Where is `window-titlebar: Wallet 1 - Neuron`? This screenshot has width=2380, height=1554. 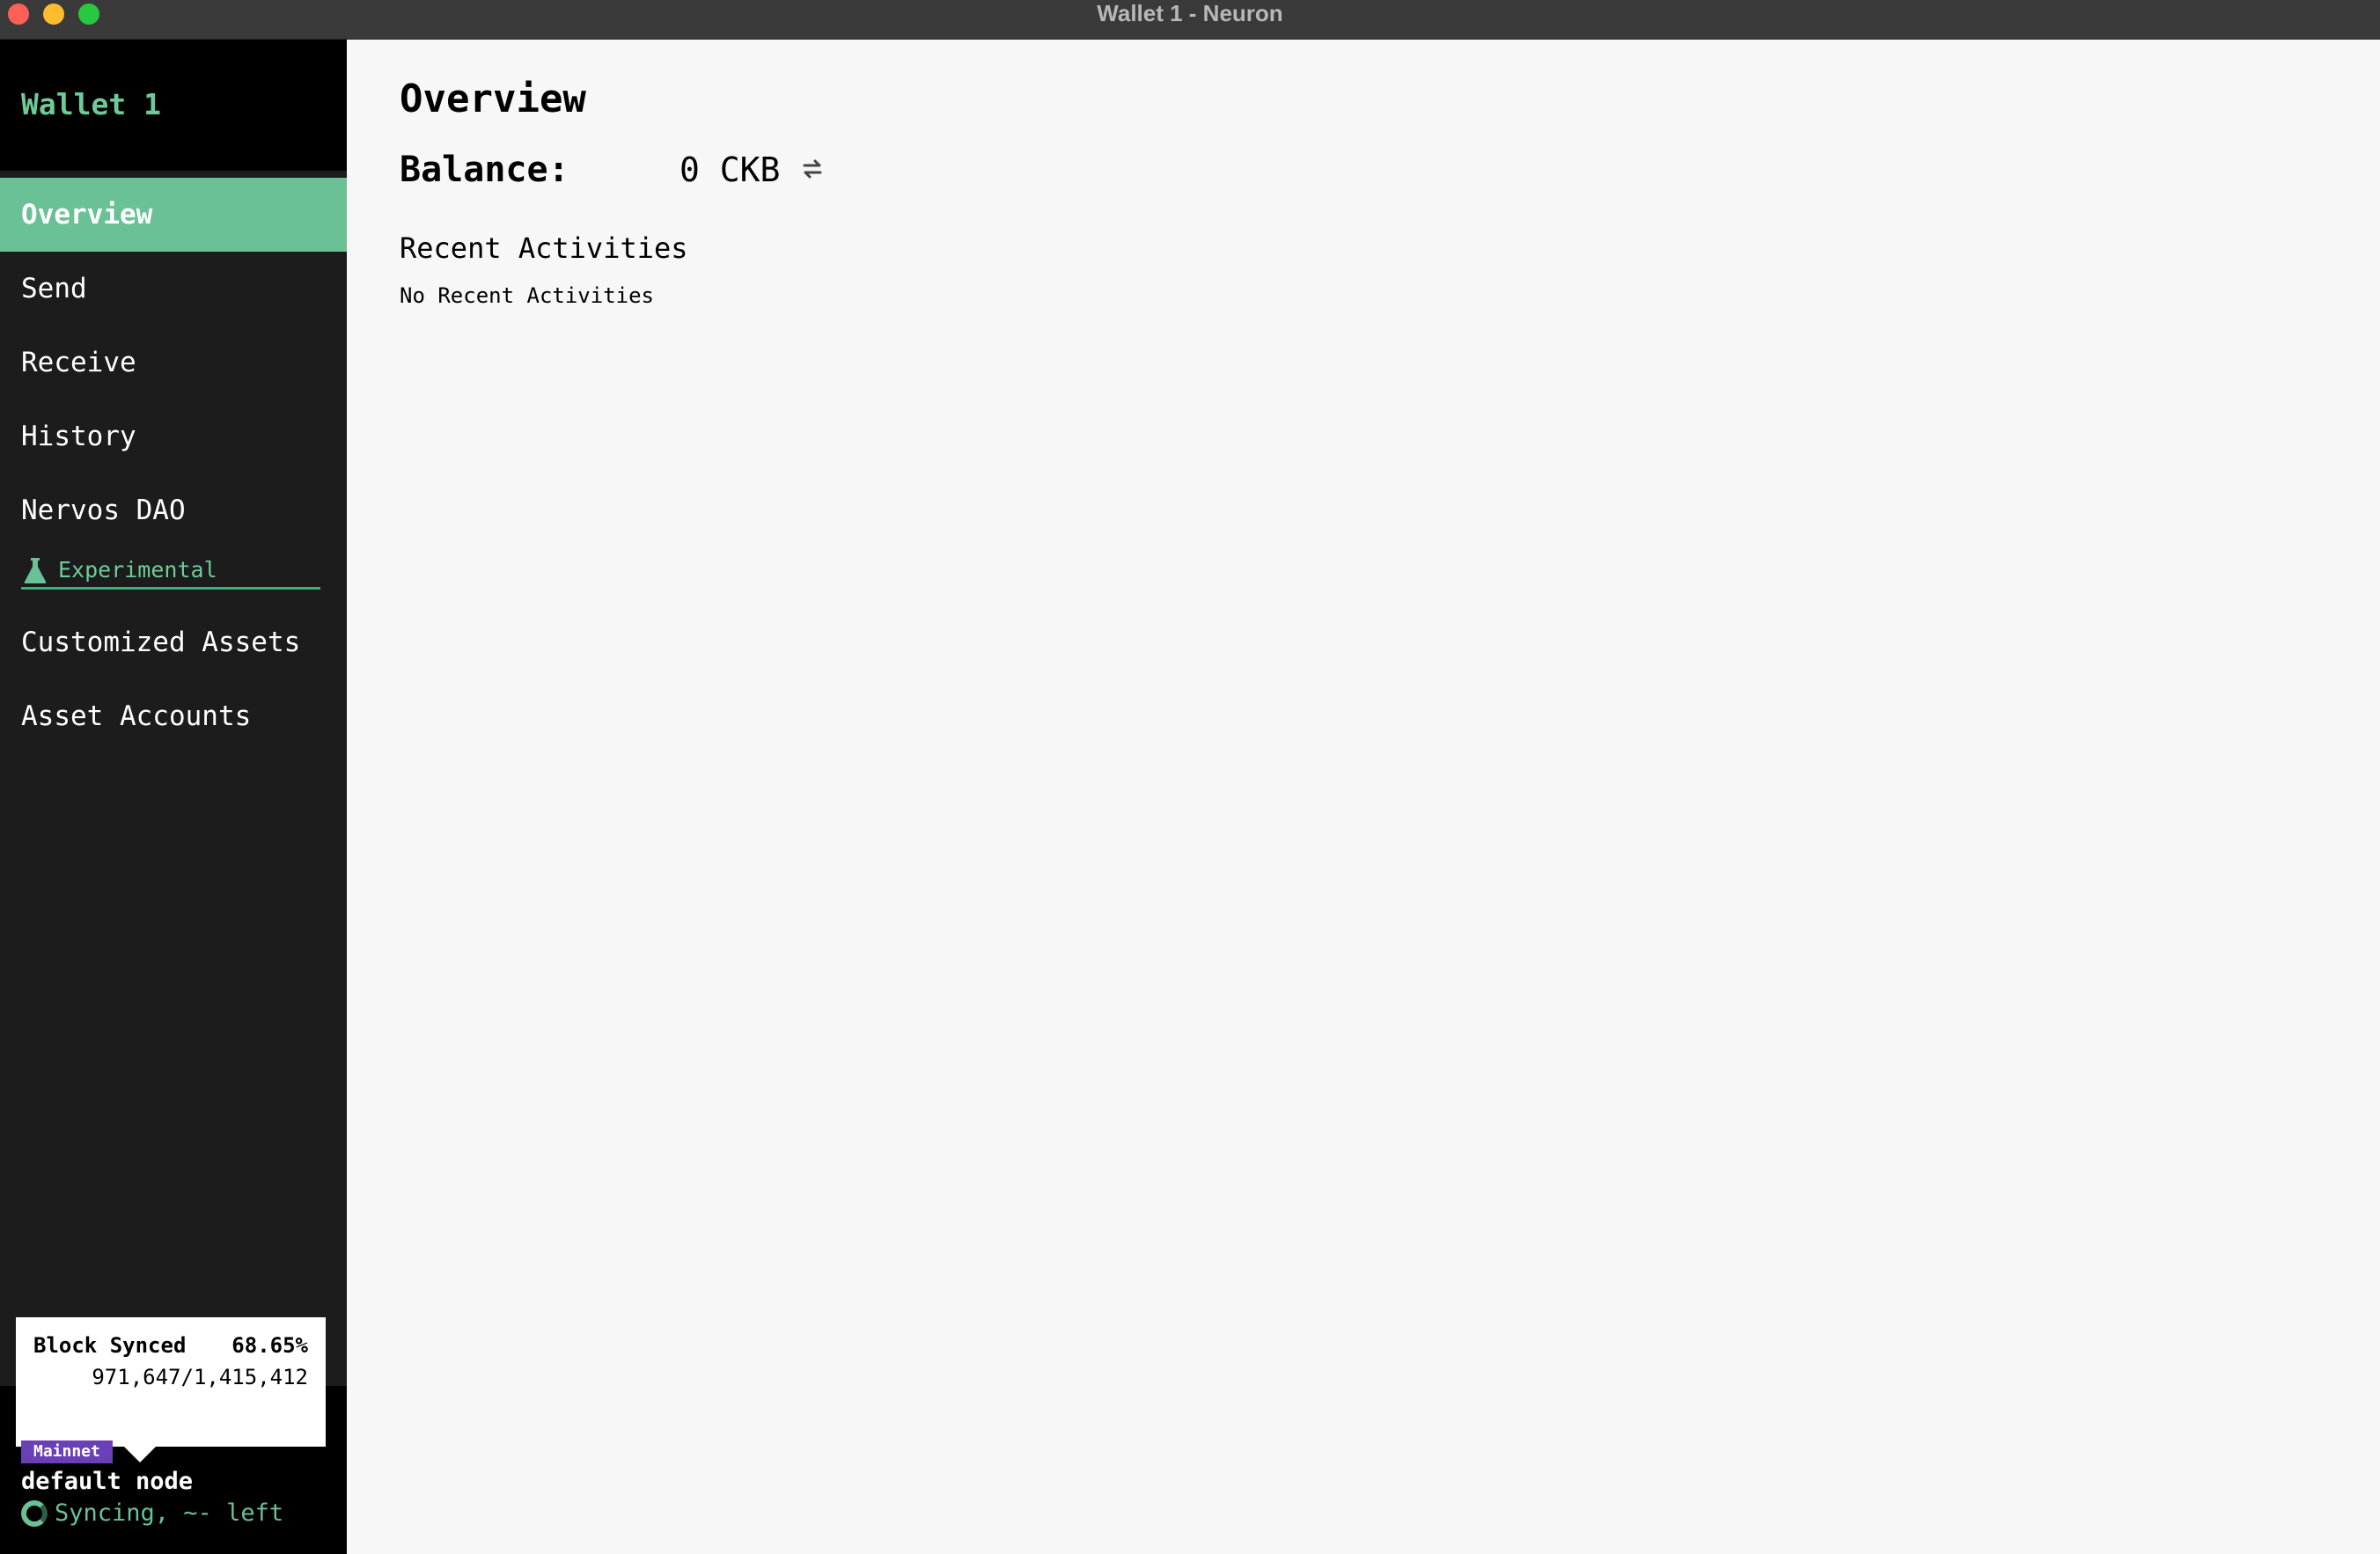 window-titlebar: Wallet 1 - Neuron is located at coordinates (1190, 20).